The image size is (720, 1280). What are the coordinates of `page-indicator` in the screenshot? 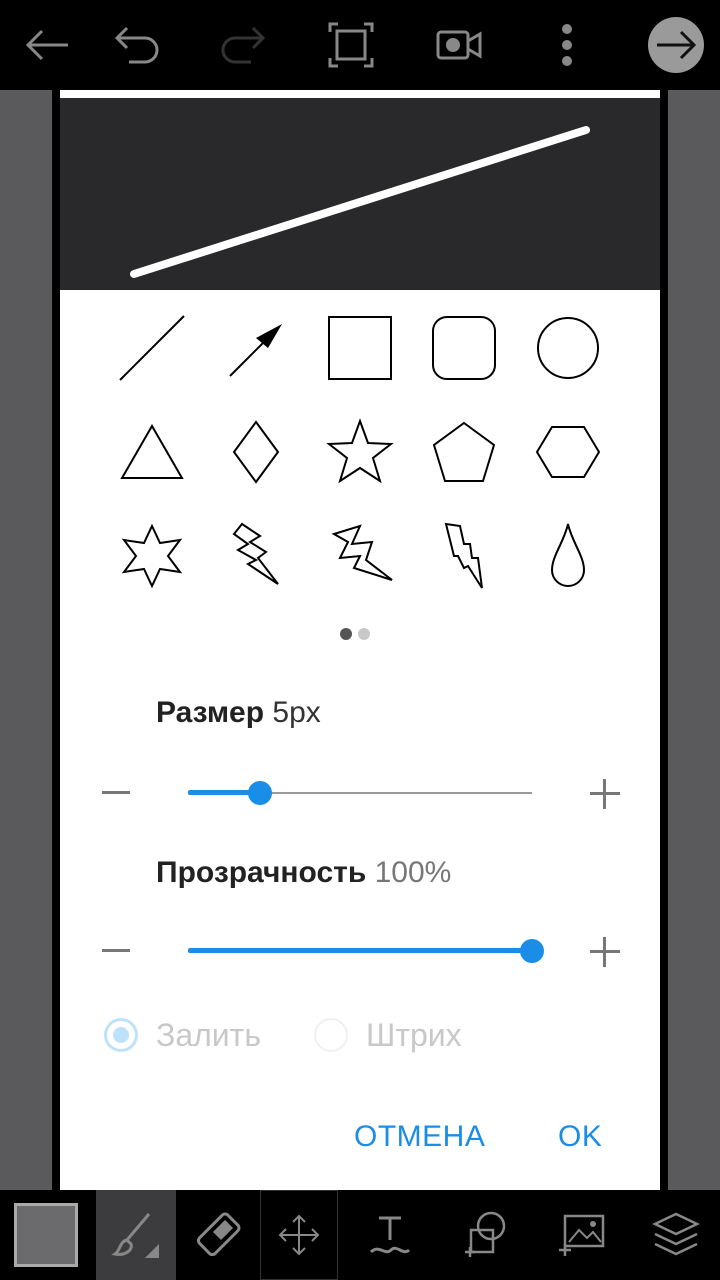 It's located at (355, 634).